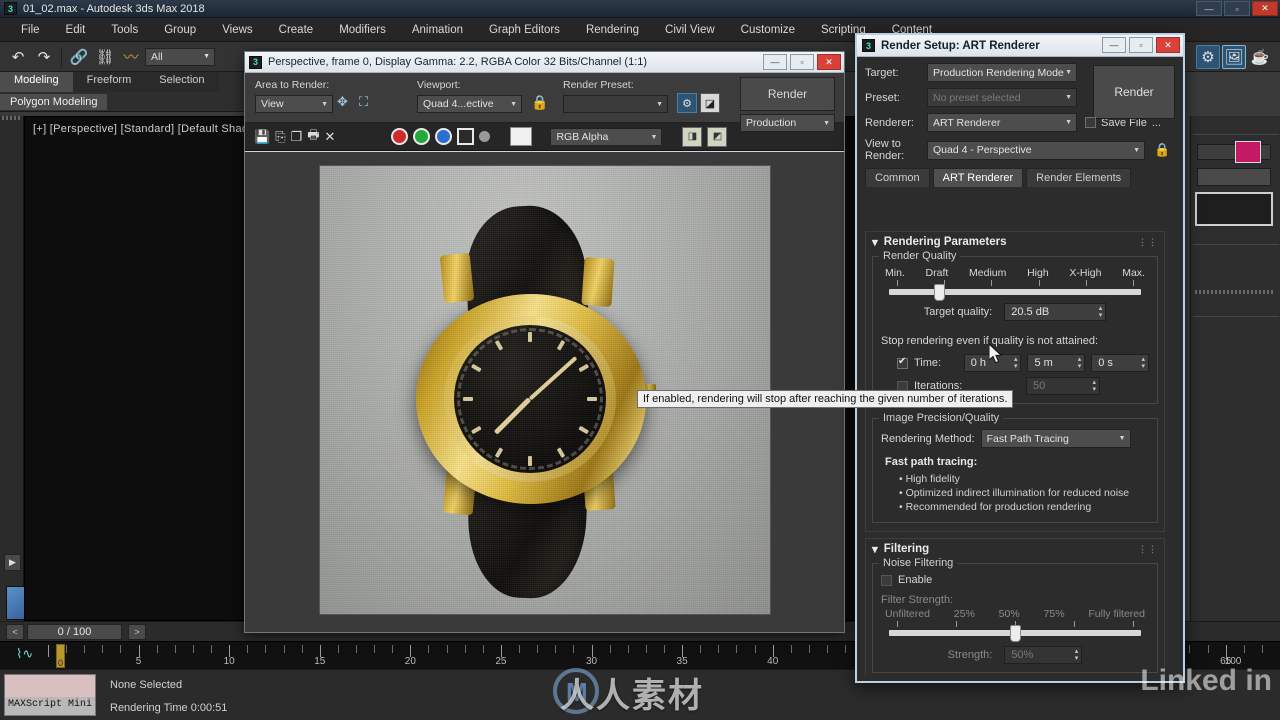 The width and height of the screenshot is (1280, 720). I want to click on redo-icon: ↷, so click(44, 57).